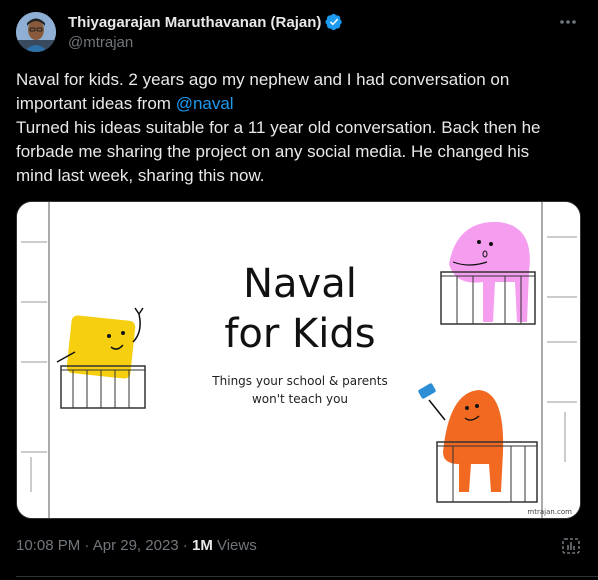  Describe the element at coordinates (300, 284) in the screenshot. I see `illustration-title-line: Naval` at that location.